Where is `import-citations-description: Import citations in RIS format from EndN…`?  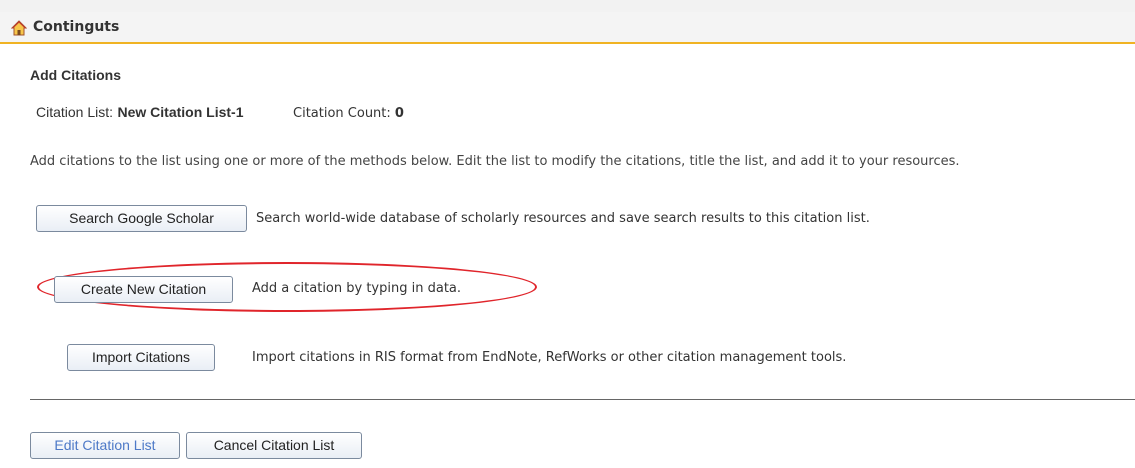
import-citations-description: Import citations in RIS format from EndN… is located at coordinates (549, 357).